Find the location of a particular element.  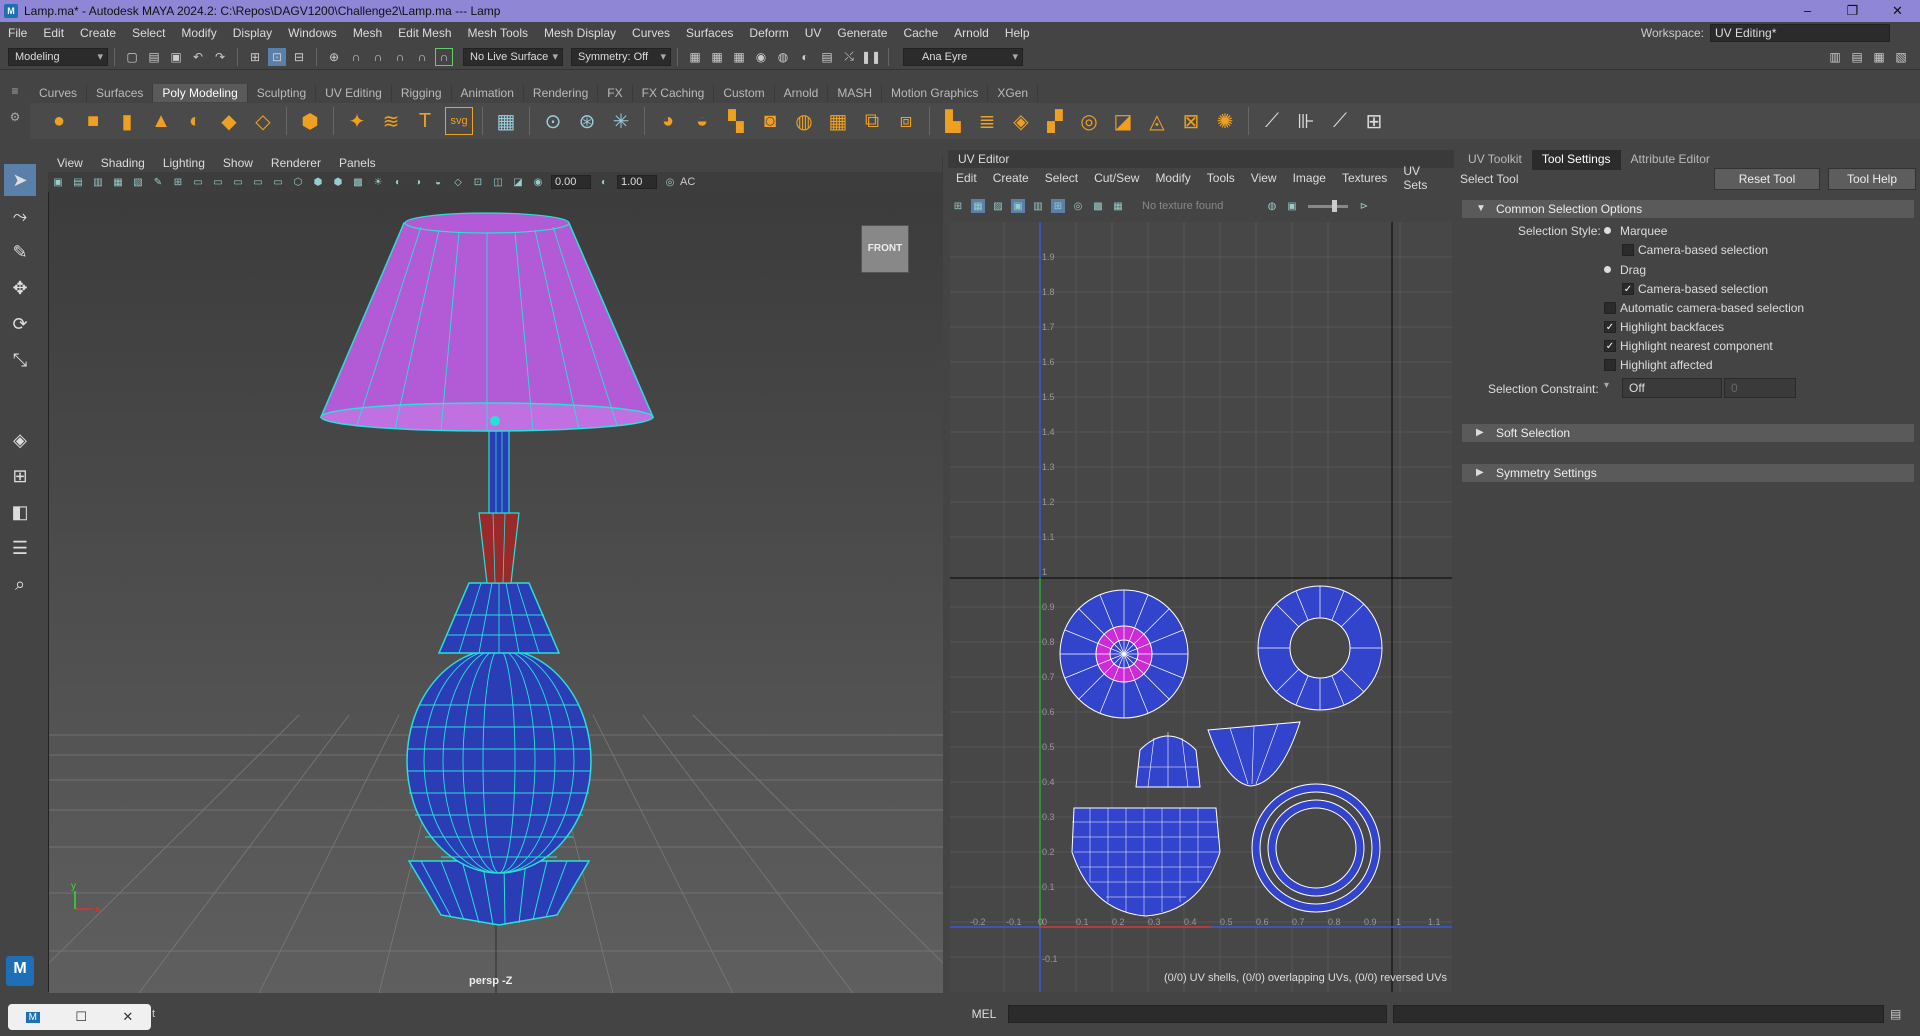

camera-attributes-icon: ▤ is located at coordinates (78, 182).